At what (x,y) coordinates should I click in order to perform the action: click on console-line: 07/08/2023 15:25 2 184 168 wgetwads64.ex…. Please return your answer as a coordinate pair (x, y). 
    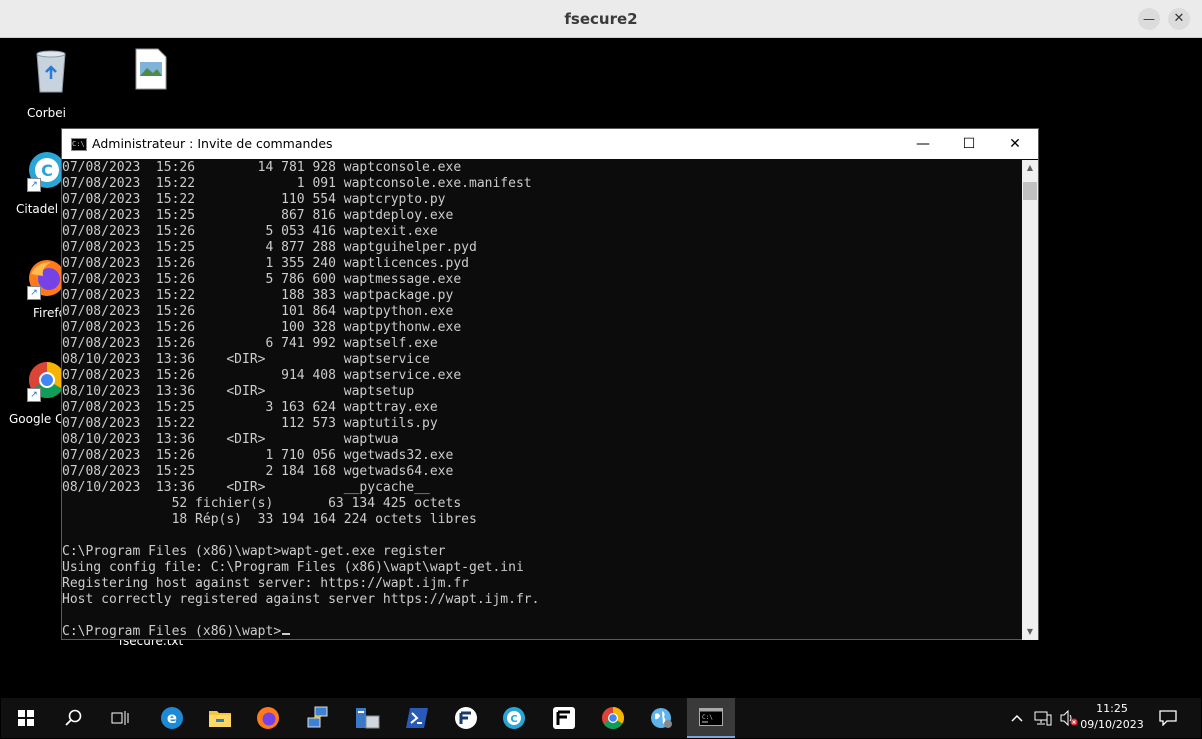
    Looking at the image, I should click on (258, 471).